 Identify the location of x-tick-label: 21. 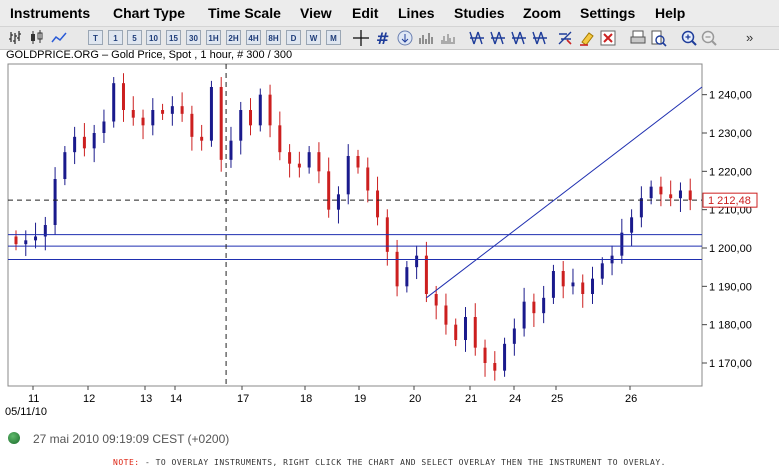
(471, 399).